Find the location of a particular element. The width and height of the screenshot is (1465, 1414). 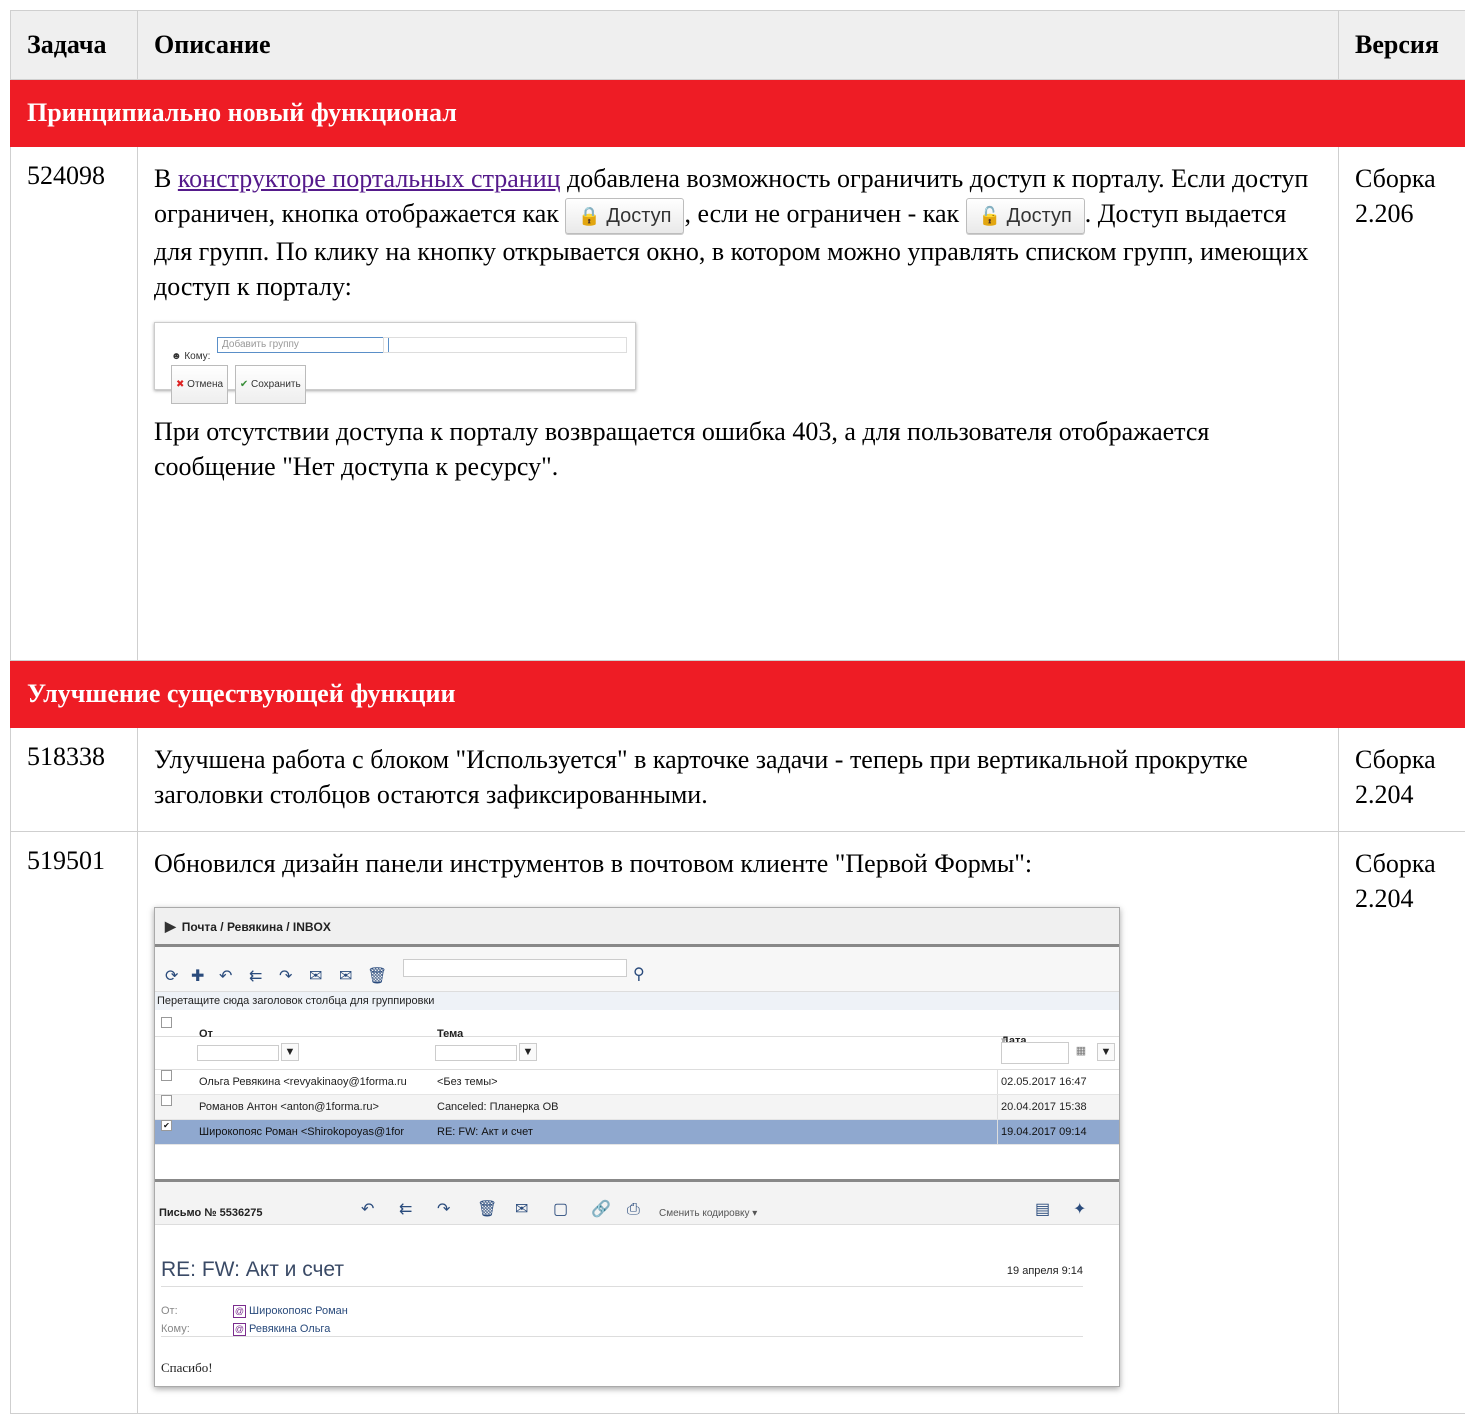

note-icon: ▢ is located at coordinates (560, 1209).